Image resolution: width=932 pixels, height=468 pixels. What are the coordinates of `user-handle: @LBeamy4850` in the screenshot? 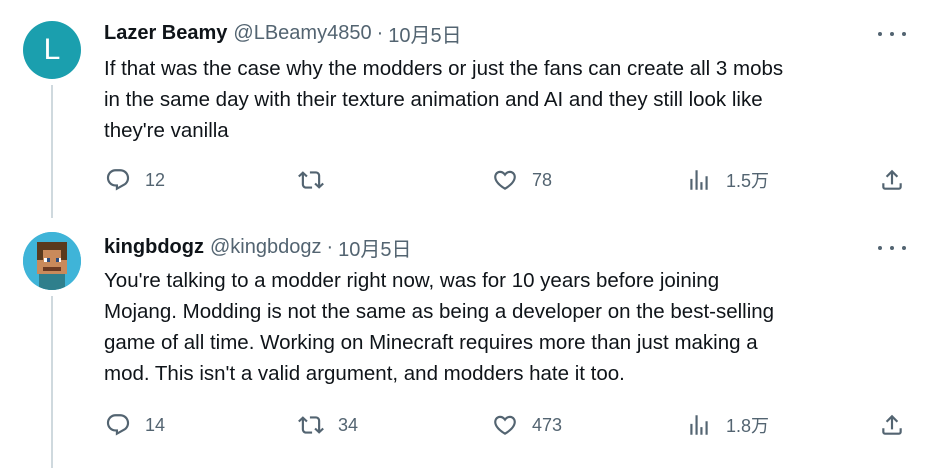 It's located at (302, 33).